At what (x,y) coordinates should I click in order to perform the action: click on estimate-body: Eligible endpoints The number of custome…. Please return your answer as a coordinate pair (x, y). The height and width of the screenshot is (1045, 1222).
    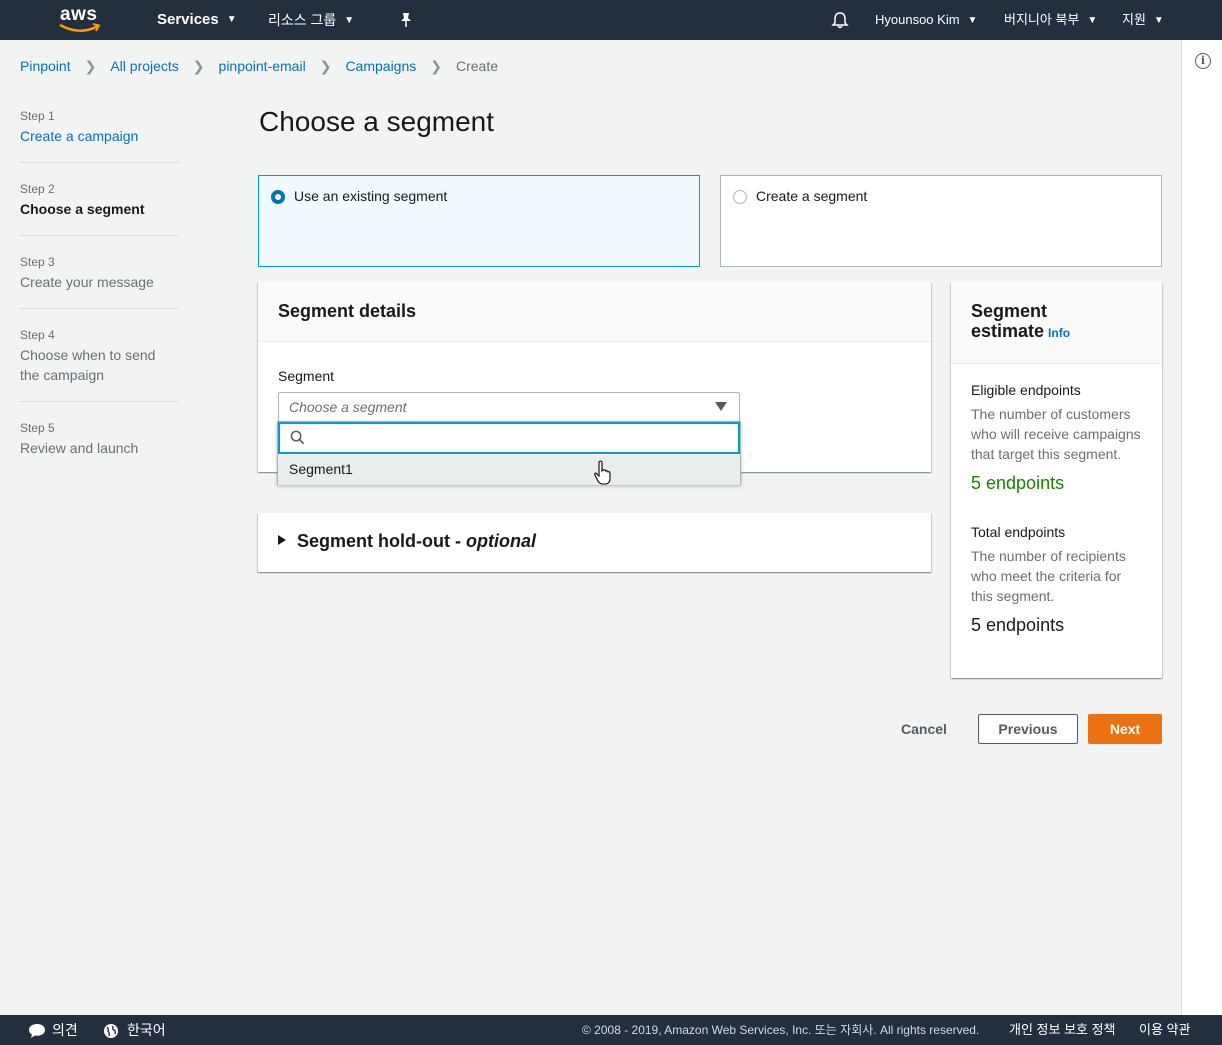
    Looking at the image, I should click on (1056, 508).